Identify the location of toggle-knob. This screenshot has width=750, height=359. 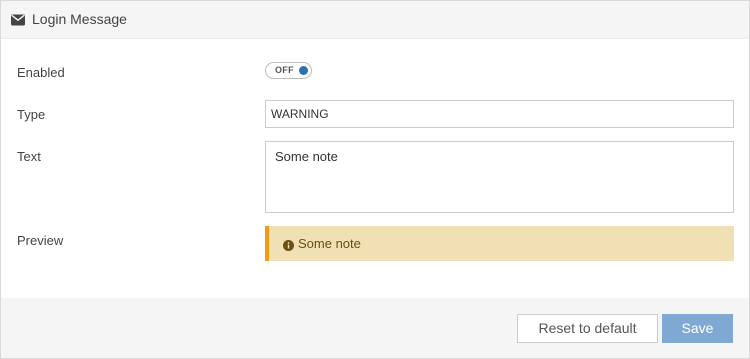
(303, 70).